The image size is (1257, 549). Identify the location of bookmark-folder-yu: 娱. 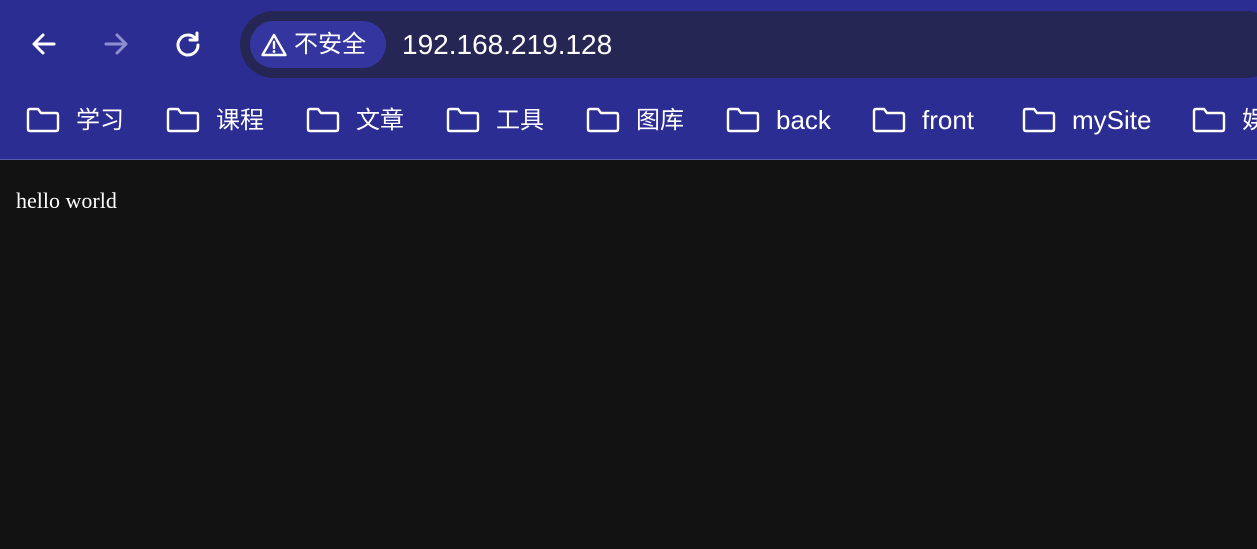
(1224, 120).